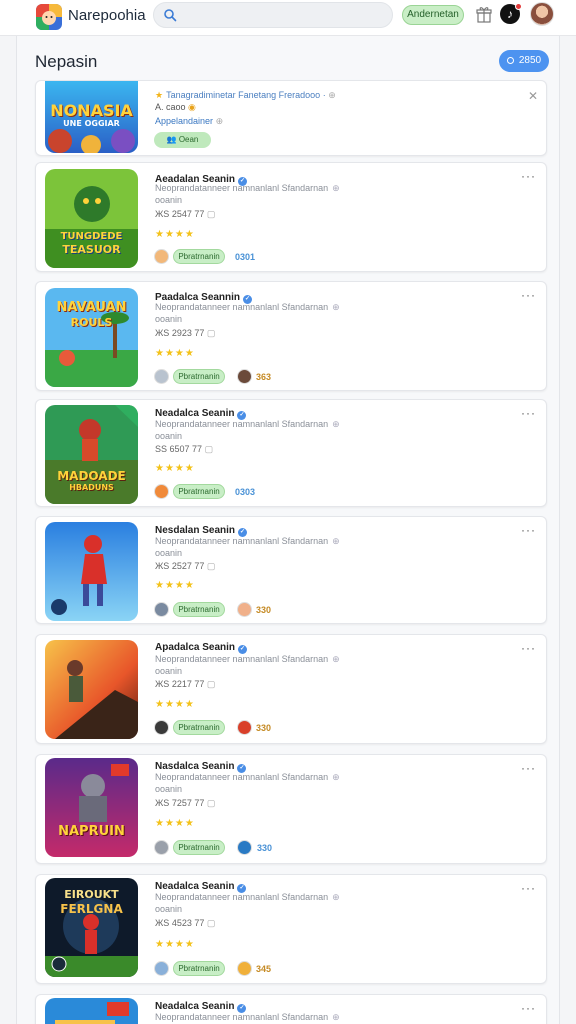 The height and width of the screenshot is (1024, 576). I want to click on circle-icon, so click(510, 60).